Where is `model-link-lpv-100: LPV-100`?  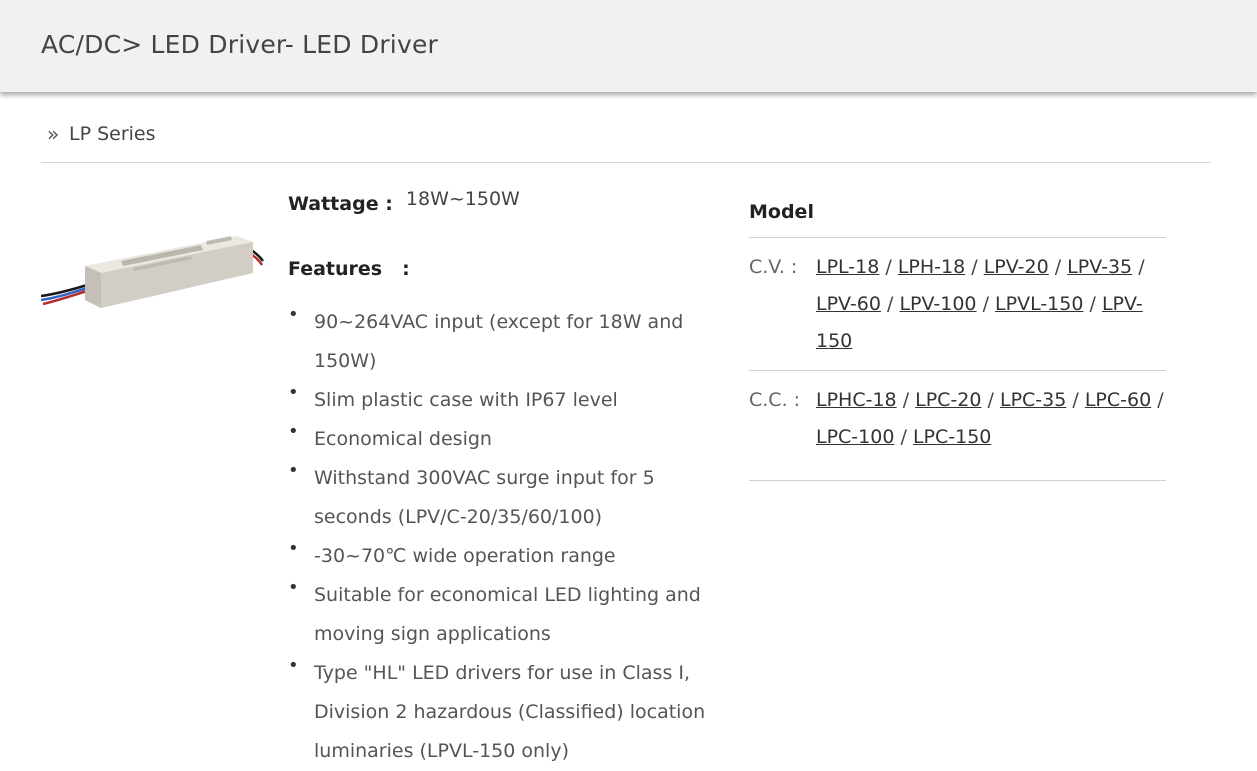
model-link-lpv-100: LPV-100 is located at coordinates (937, 304).